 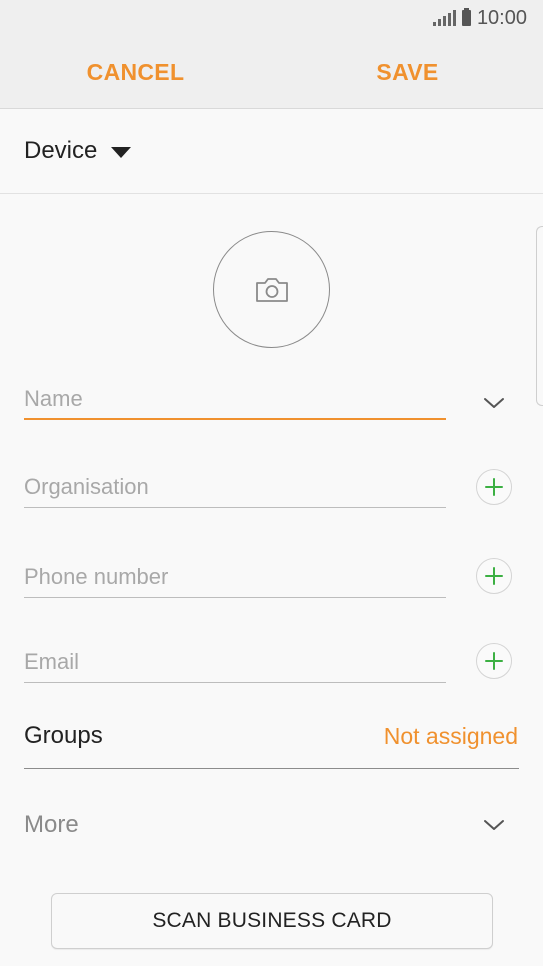 I want to click on status-bar: 10:00, so click(x=271, y=18).